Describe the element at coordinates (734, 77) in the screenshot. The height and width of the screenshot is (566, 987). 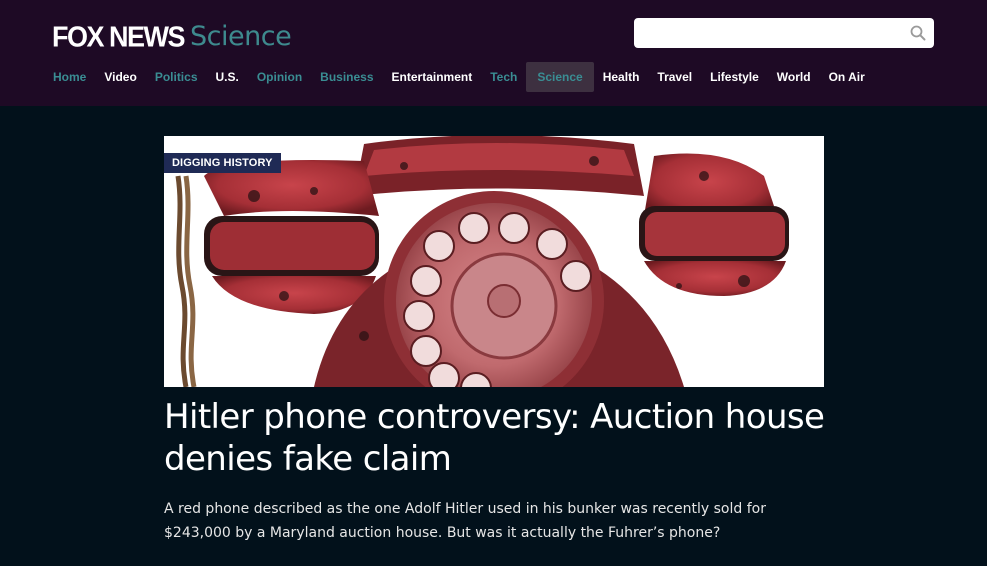
I see `nav-item-lifestyle: Lifestyle` at that location.